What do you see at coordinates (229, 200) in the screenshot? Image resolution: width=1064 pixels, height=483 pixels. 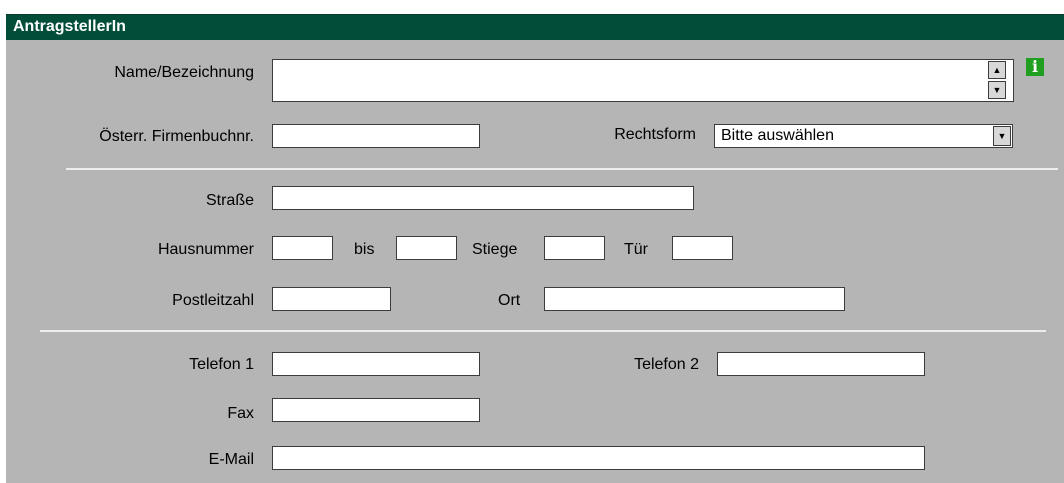 I see `strasse-label: Straße` at bounding box center [229, 200].